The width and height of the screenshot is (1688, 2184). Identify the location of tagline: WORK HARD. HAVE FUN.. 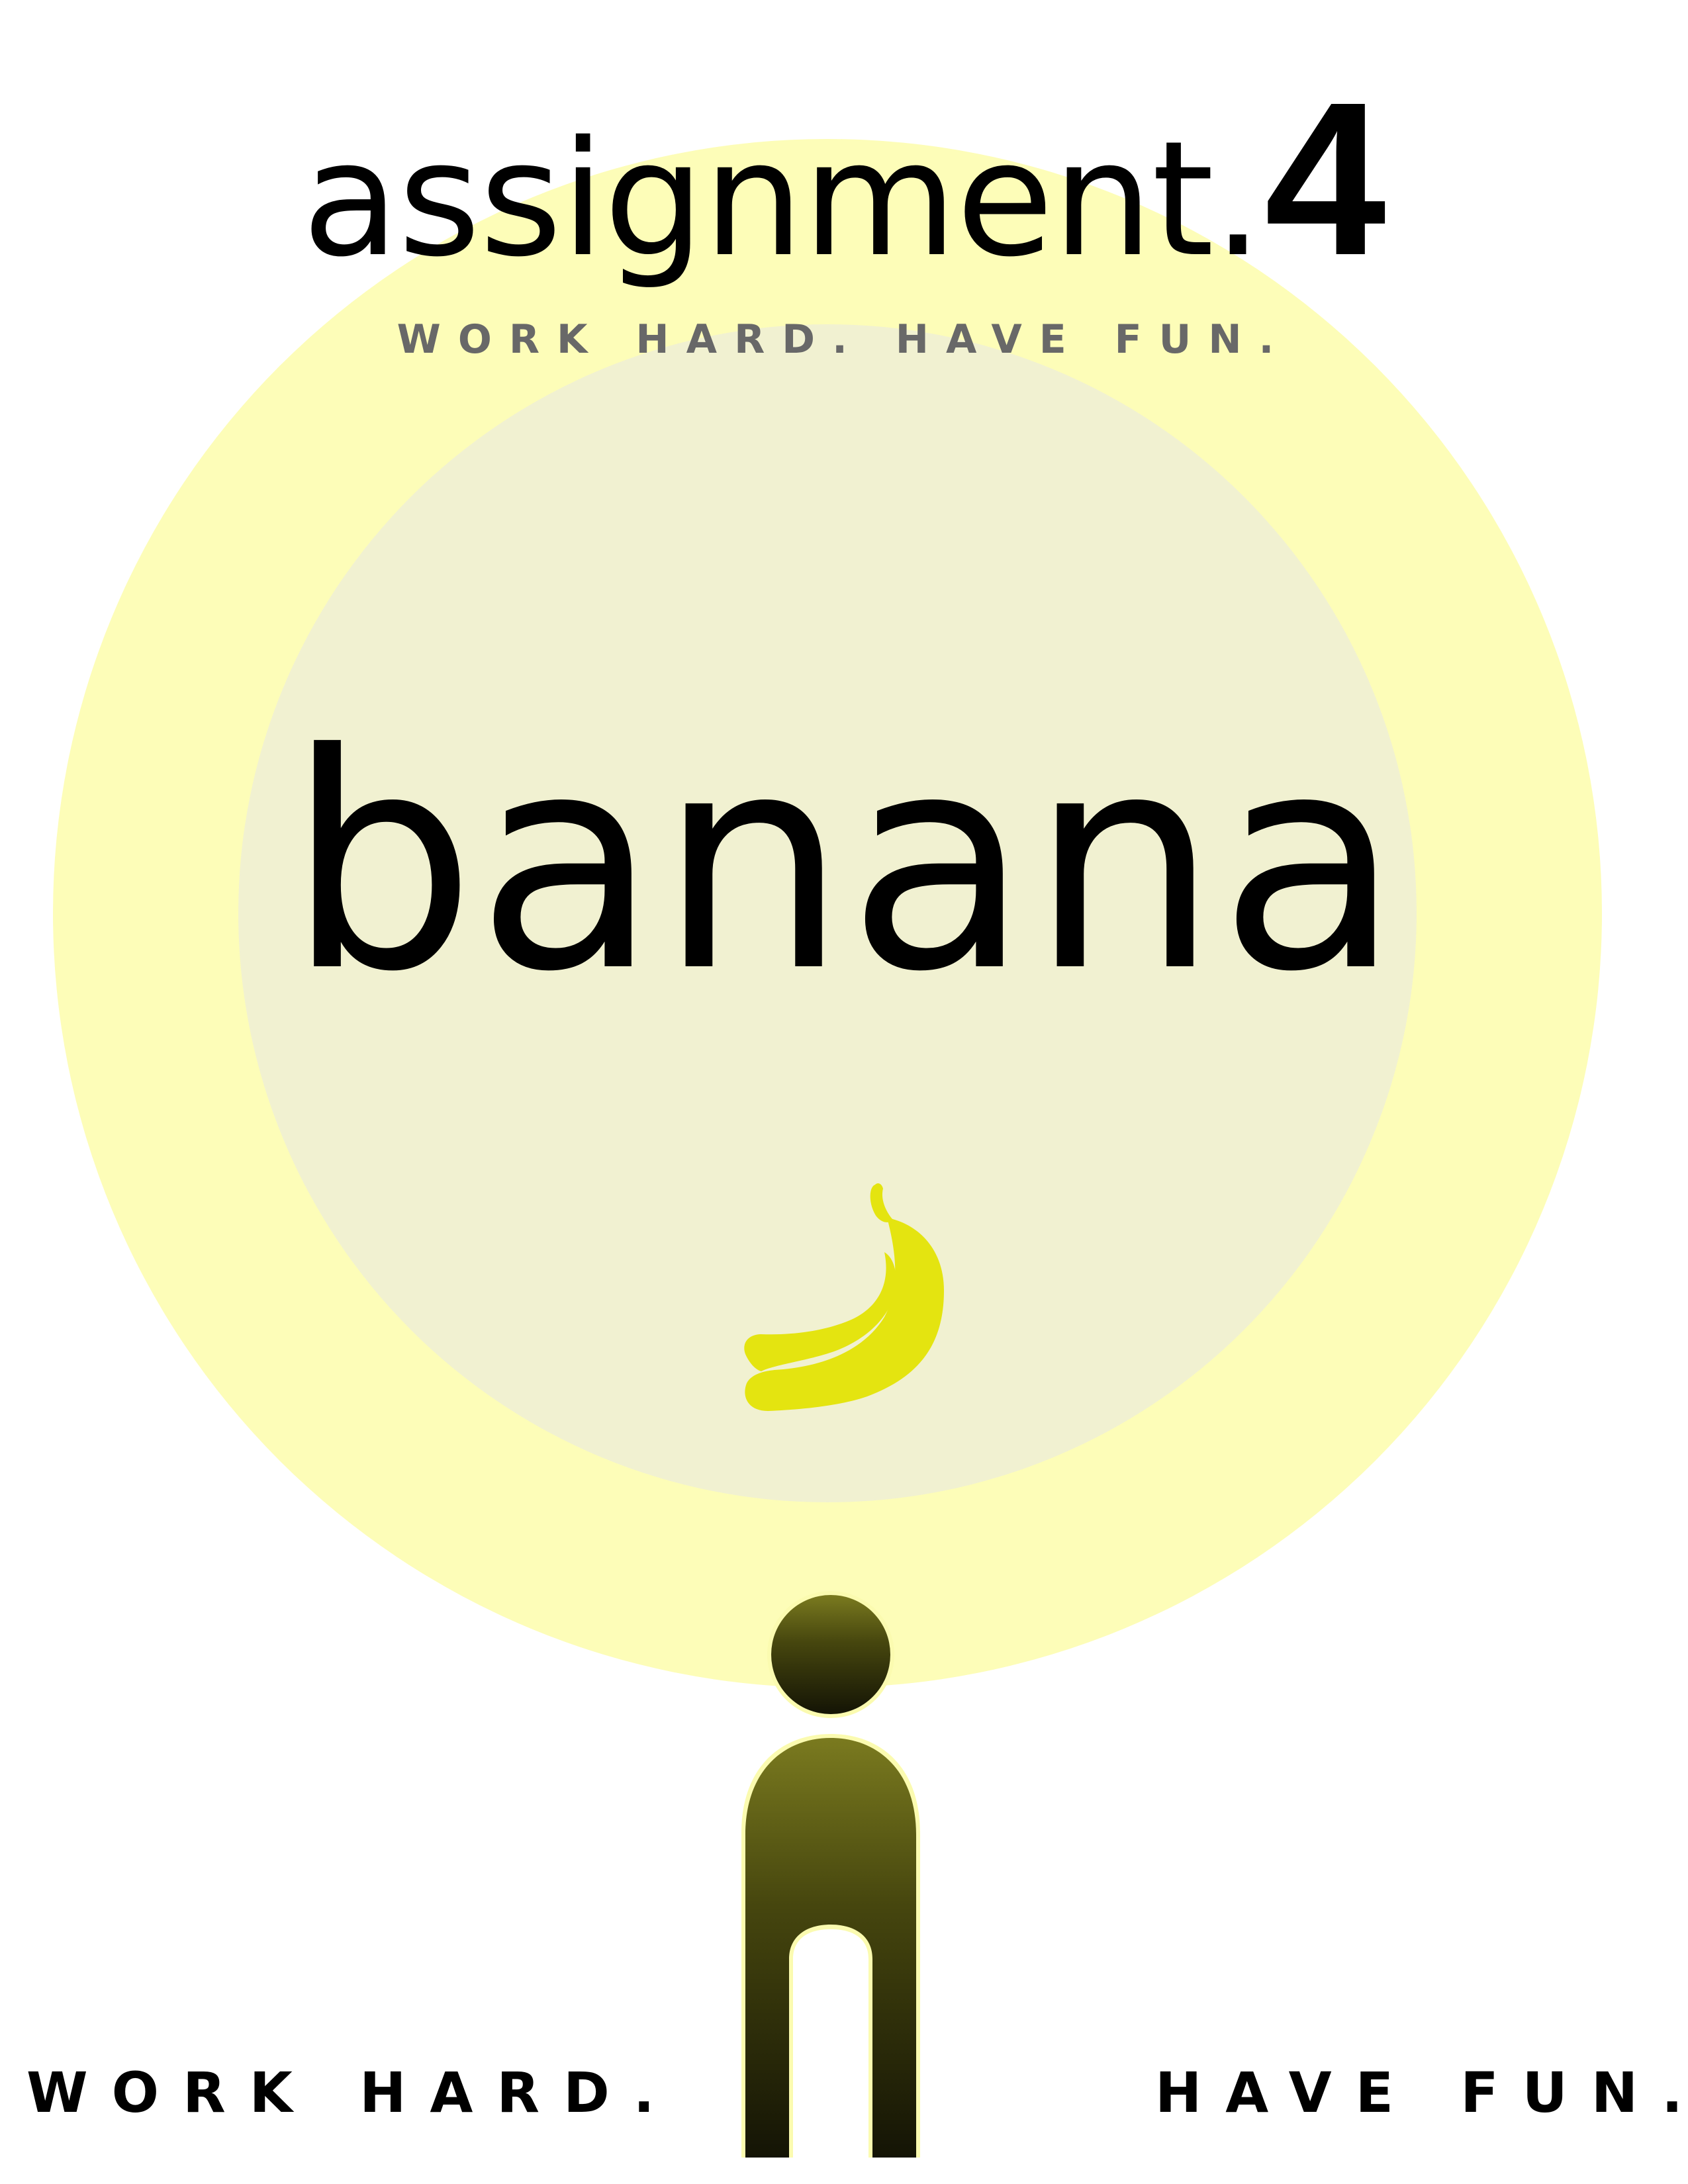
(844, 339).